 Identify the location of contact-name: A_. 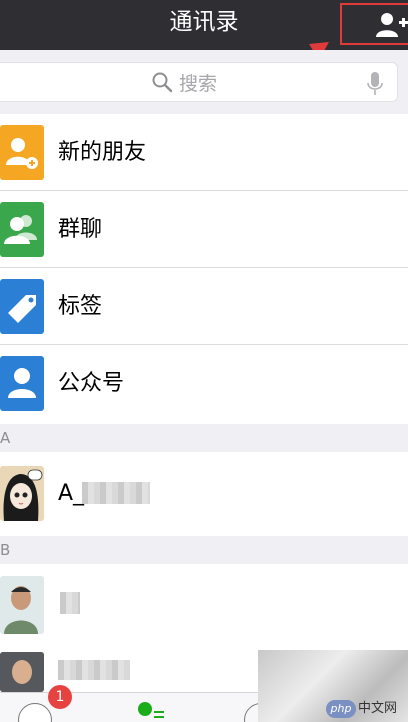
(71, 493).